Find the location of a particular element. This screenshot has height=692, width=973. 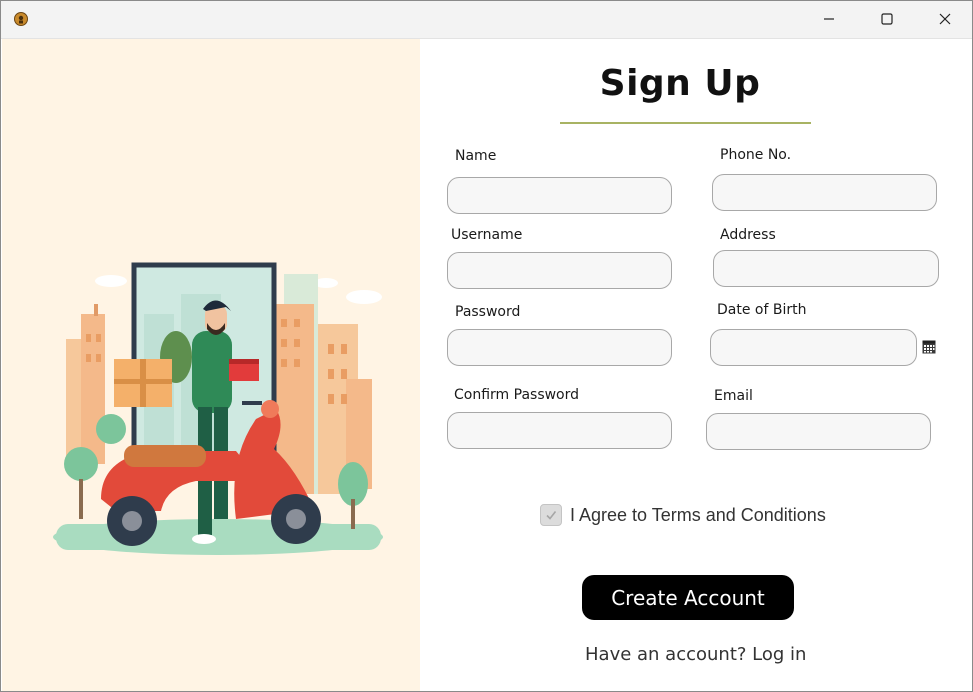

minimize-button is located at coordinates (829, 19).